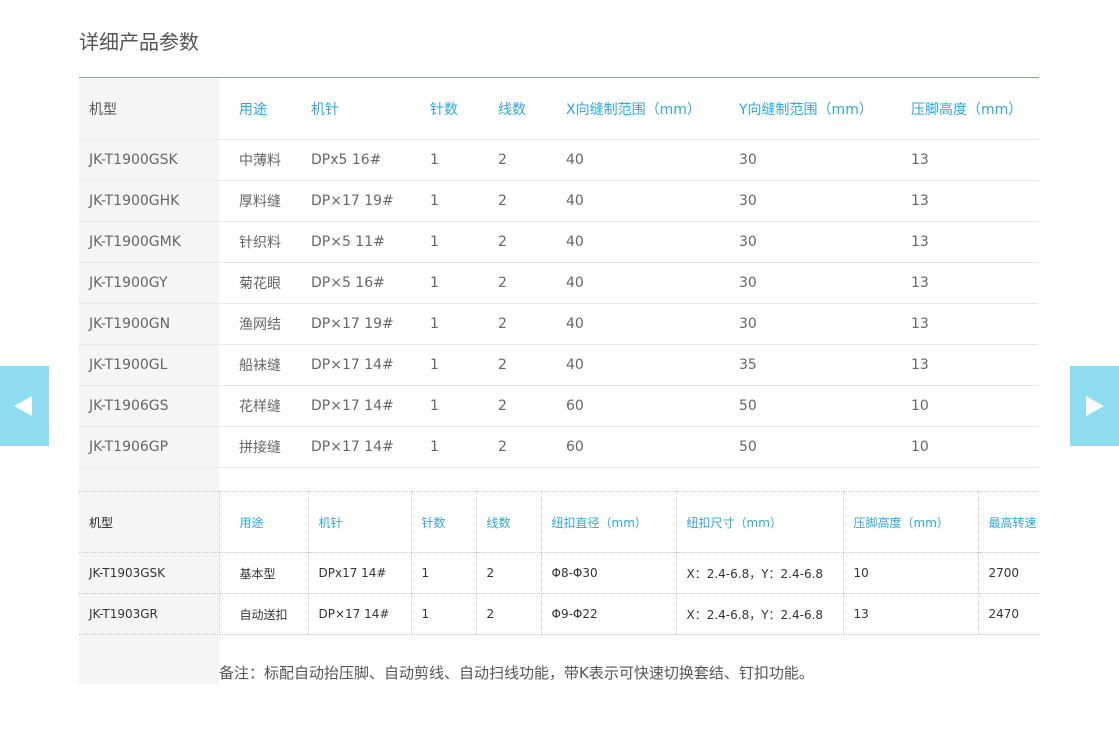 This screenshot has height=729, width=1119. What do you see at coordinates (149, 242) in the screenshot?
I see `cell-model: JK-T1900GMK` at bounding box center [149, 242].